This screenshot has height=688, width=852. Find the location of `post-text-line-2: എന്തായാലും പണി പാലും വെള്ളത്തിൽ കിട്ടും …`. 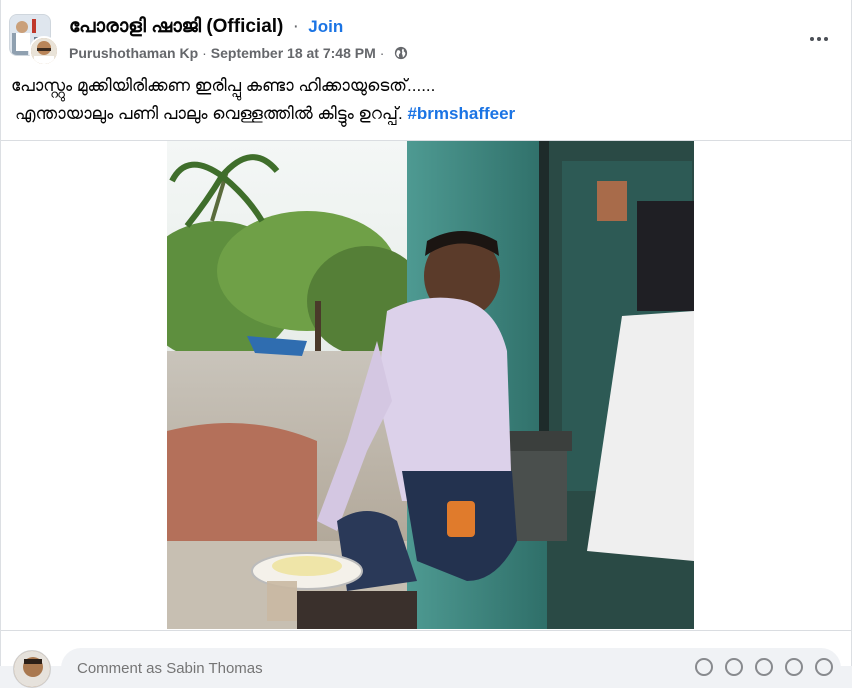

post-text-line-2: എന്തായാലും പണി പാലും വെള്ളത്തിൽ കിട്ടും … is located at coordinates (421, 114).